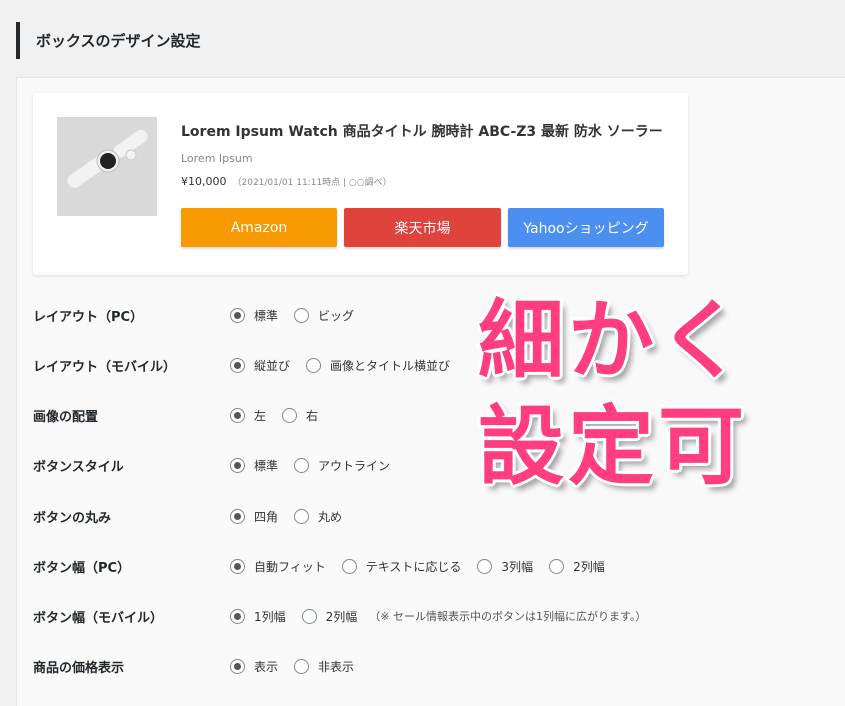 This screenshot has width=845, height=706. Describe the element at coordinates (72, 518) in the screenshot. I see `setting-label: ボタンの丸み` at that location.